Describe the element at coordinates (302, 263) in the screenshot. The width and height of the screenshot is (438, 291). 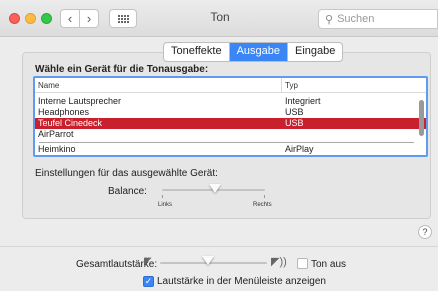
I see `mute-checkbox` at that location.